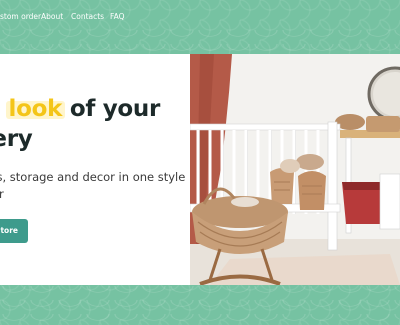 This screenshot has width=400, height=325. I want to click on nav-link-contacts: Contacts, so click(87, 16).